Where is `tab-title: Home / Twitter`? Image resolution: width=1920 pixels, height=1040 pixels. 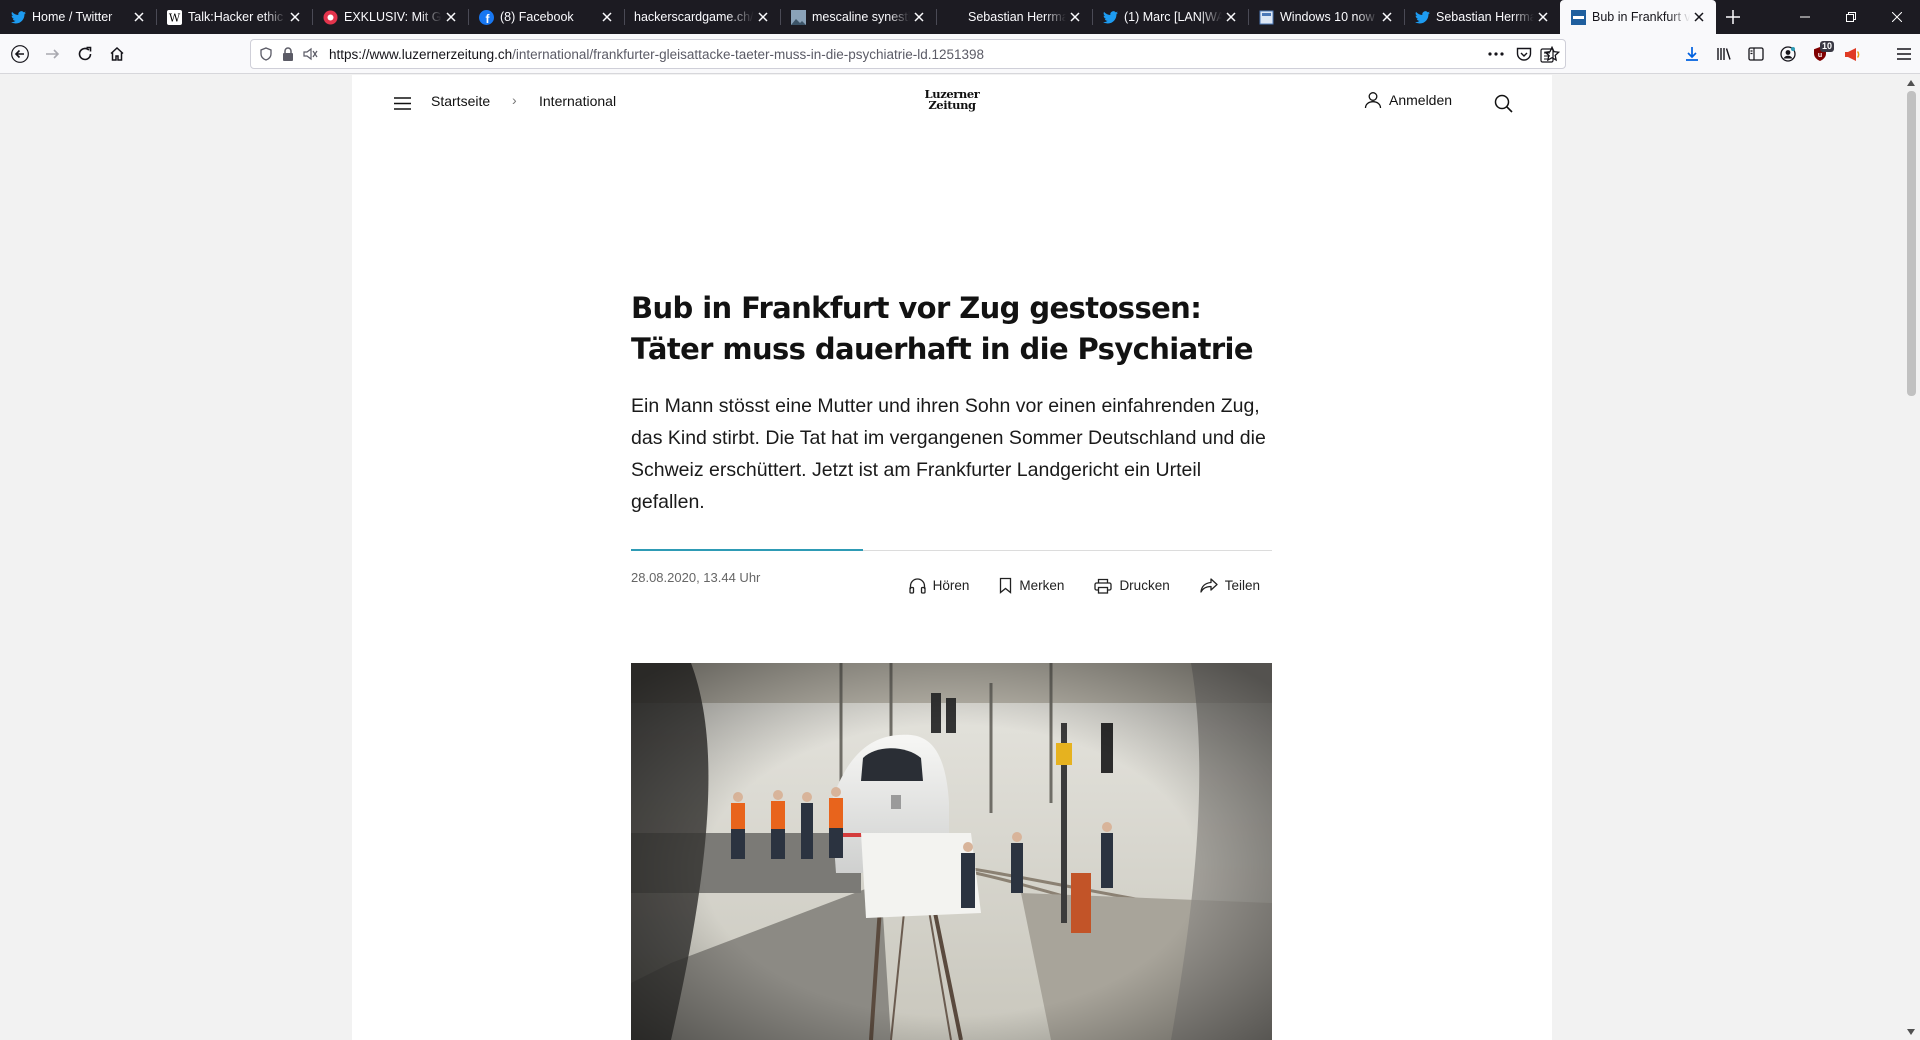
tab-title: Home / Twitter is located at coordinates (72, 17).